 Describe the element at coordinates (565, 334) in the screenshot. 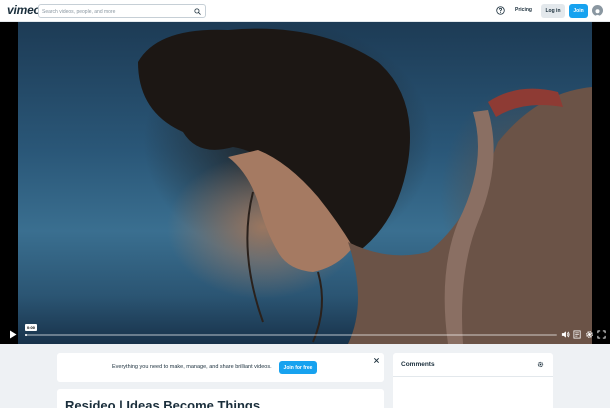

I see `volume-icon` at that location.